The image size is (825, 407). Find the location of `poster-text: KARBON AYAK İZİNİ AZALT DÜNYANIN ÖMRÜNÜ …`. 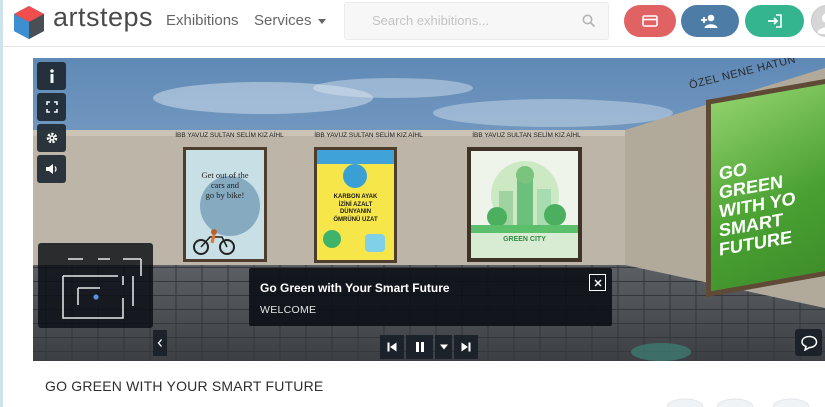

poster-text: KARBON AYAK İZİNİ AZALT DÜNYANIN ÖMRÜNÜ … is located at coordinates (355, 209).